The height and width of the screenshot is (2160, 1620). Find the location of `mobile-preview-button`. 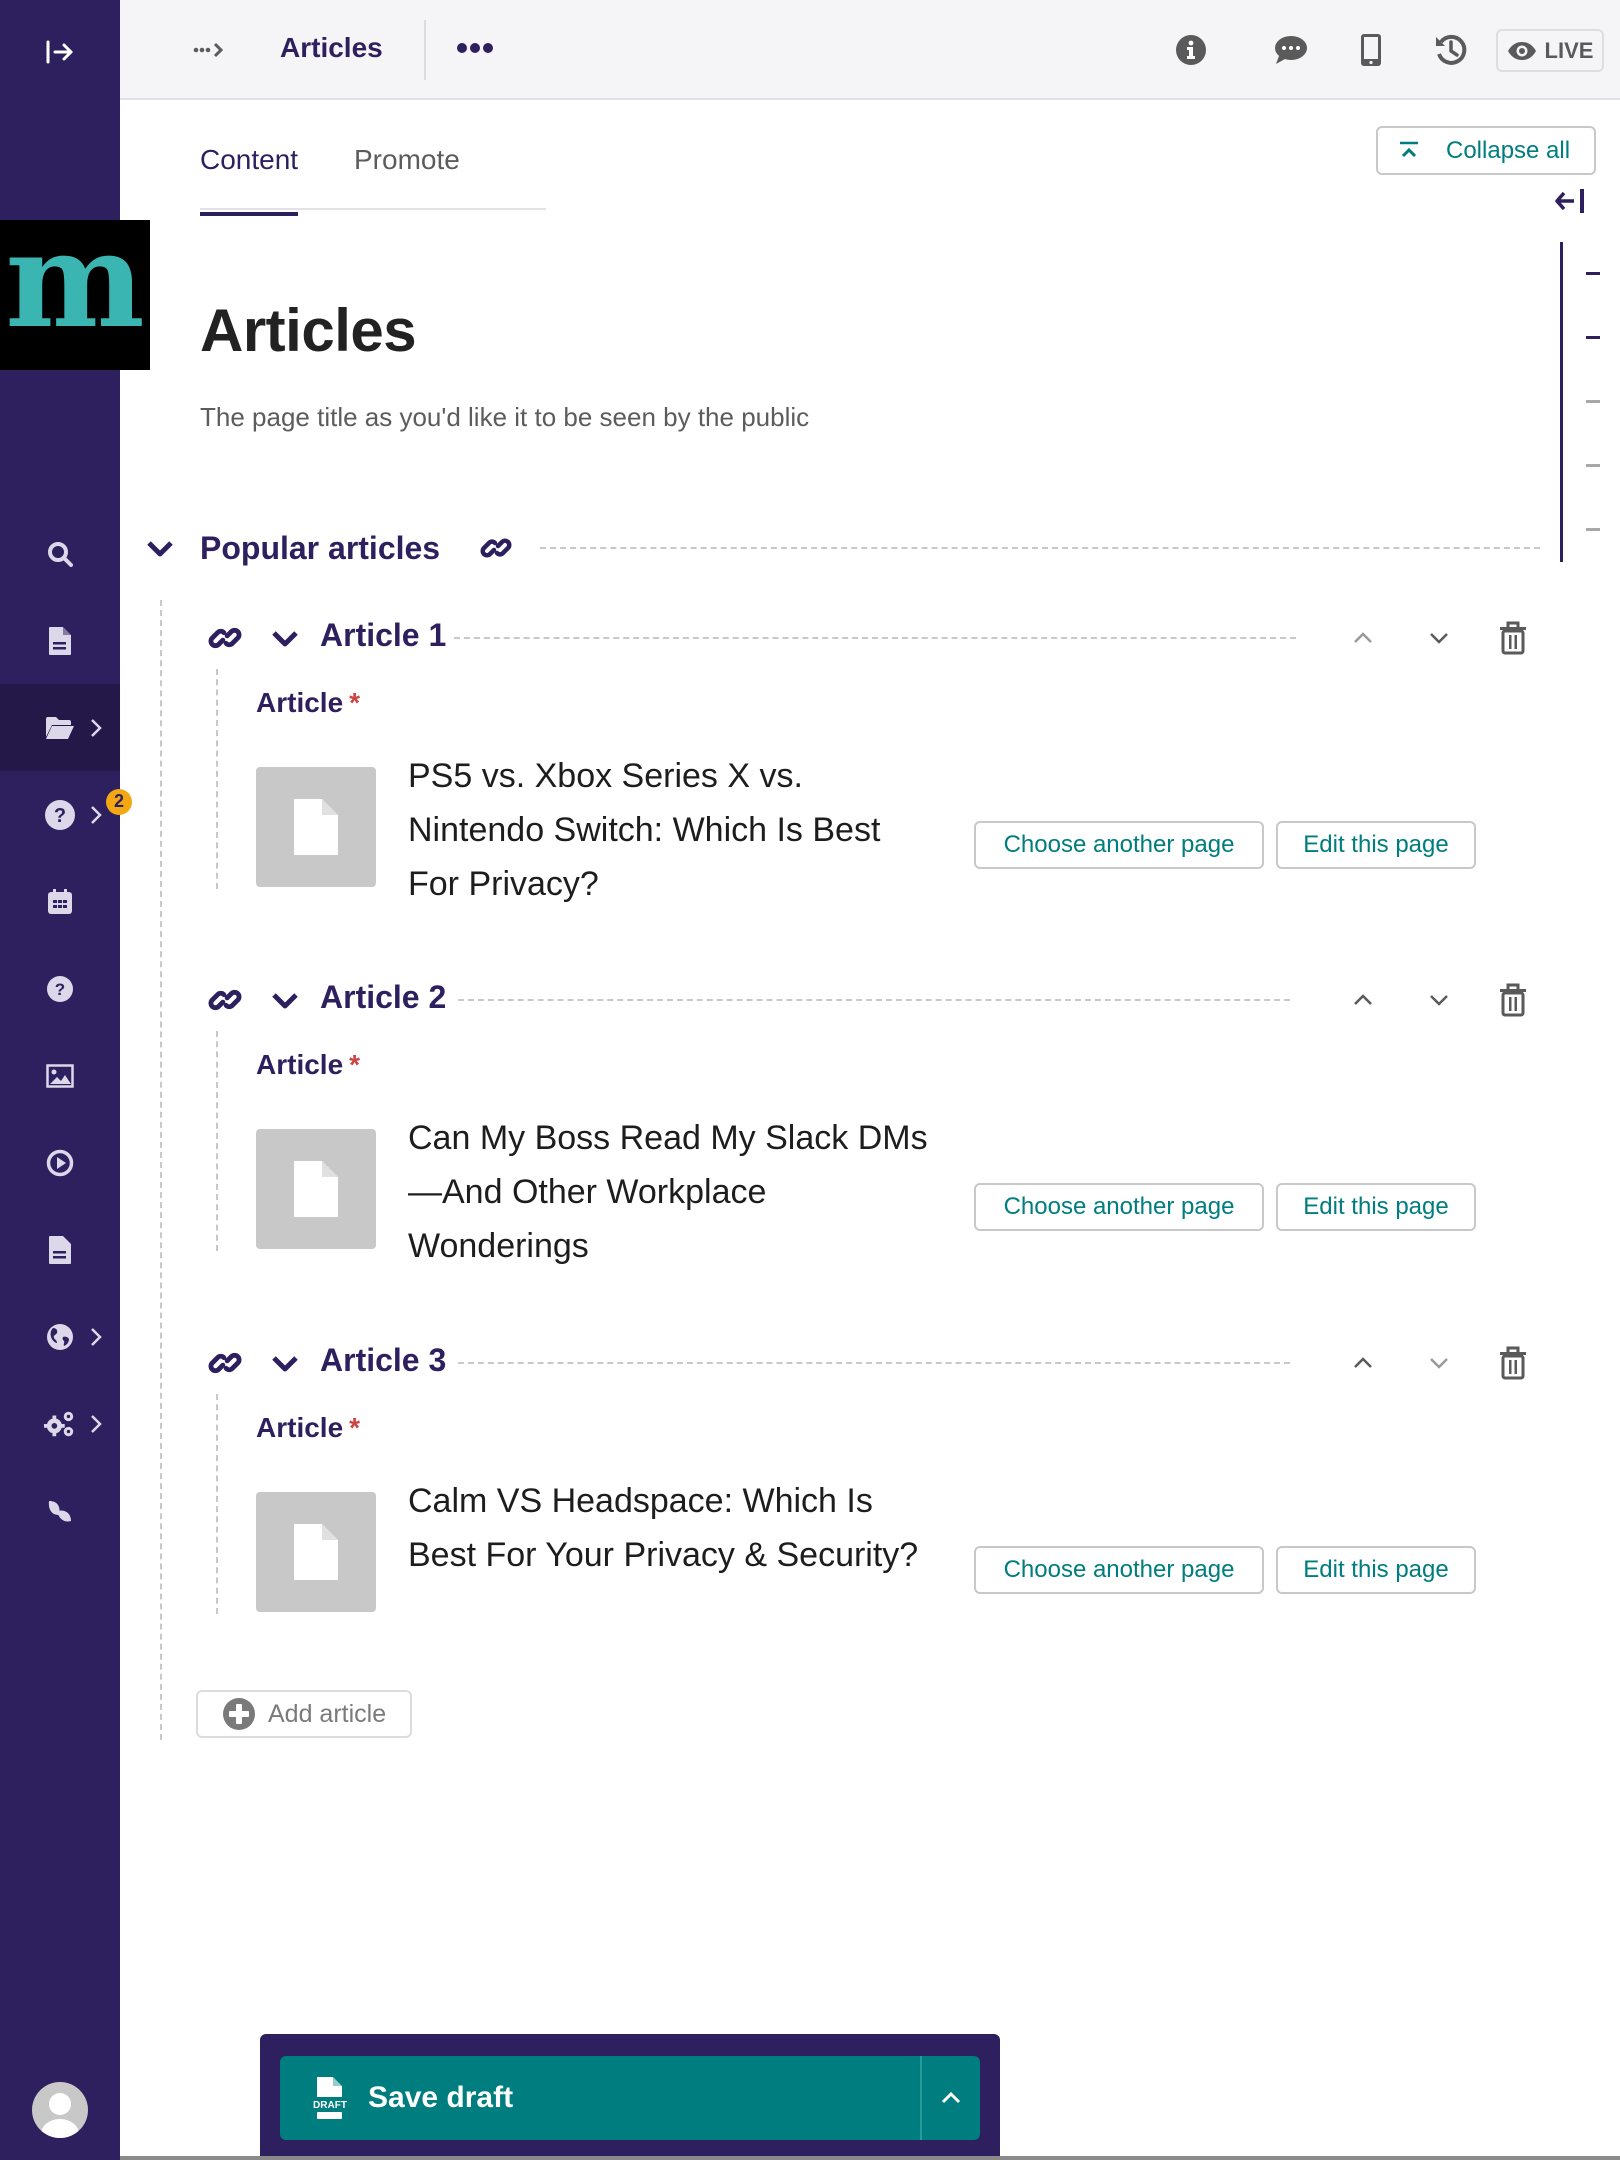

mobile-preview-button is located at coordinates (1371, 50).